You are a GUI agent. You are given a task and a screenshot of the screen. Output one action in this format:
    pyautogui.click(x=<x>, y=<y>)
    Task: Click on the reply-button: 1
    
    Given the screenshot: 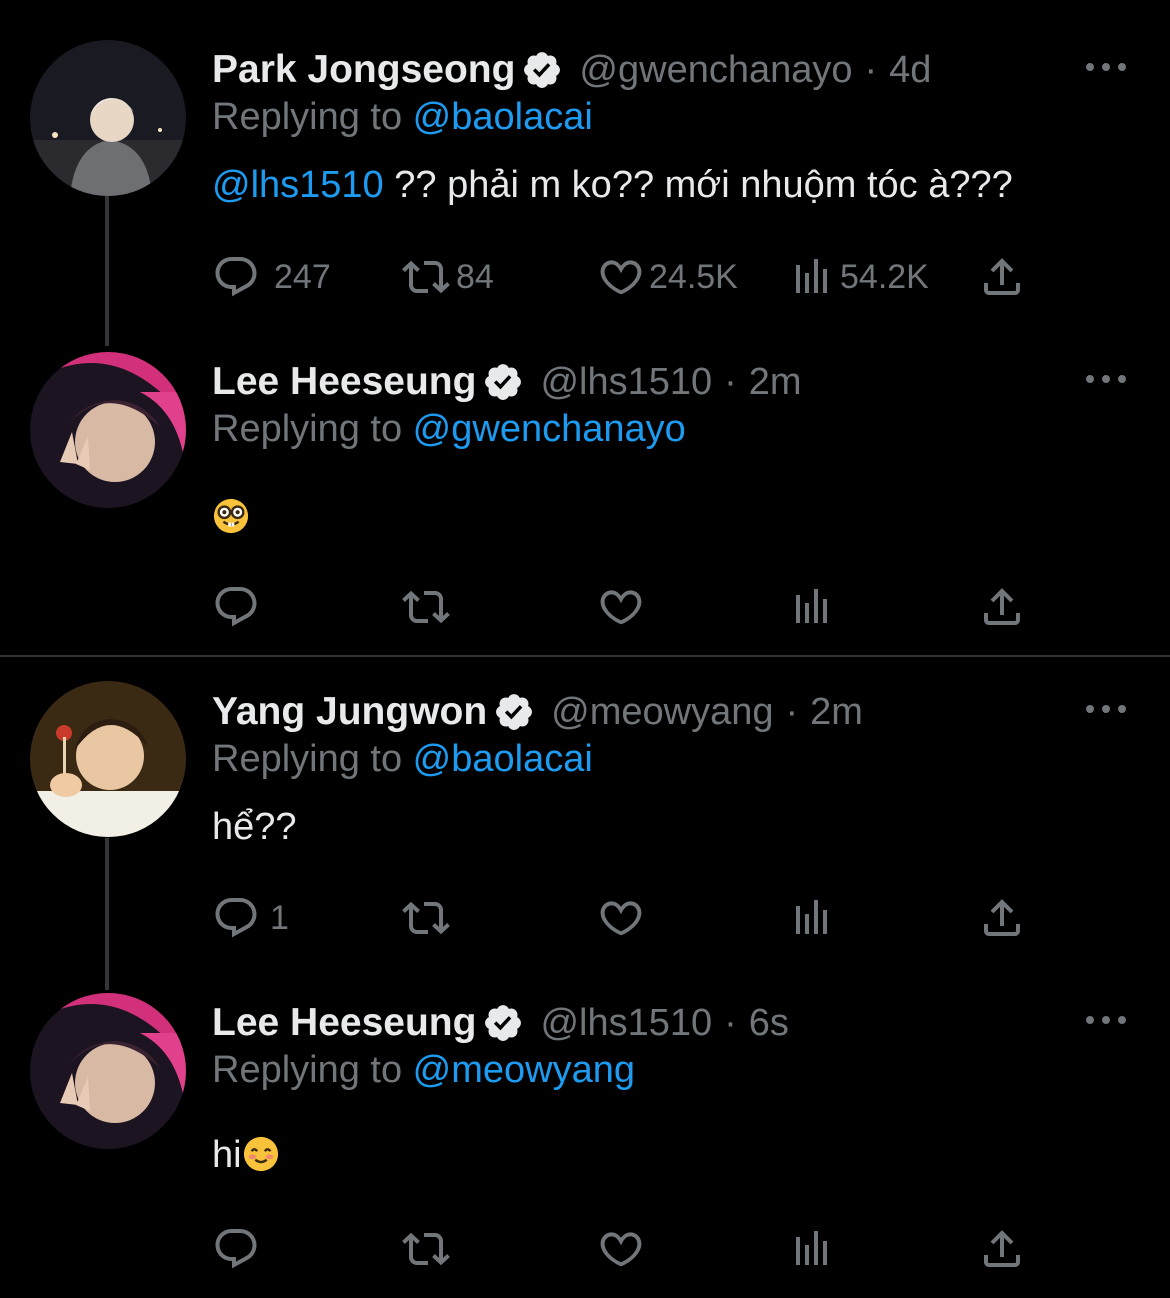 What is the action you would take?
    pyautogui.click(x=250, y=918)
    